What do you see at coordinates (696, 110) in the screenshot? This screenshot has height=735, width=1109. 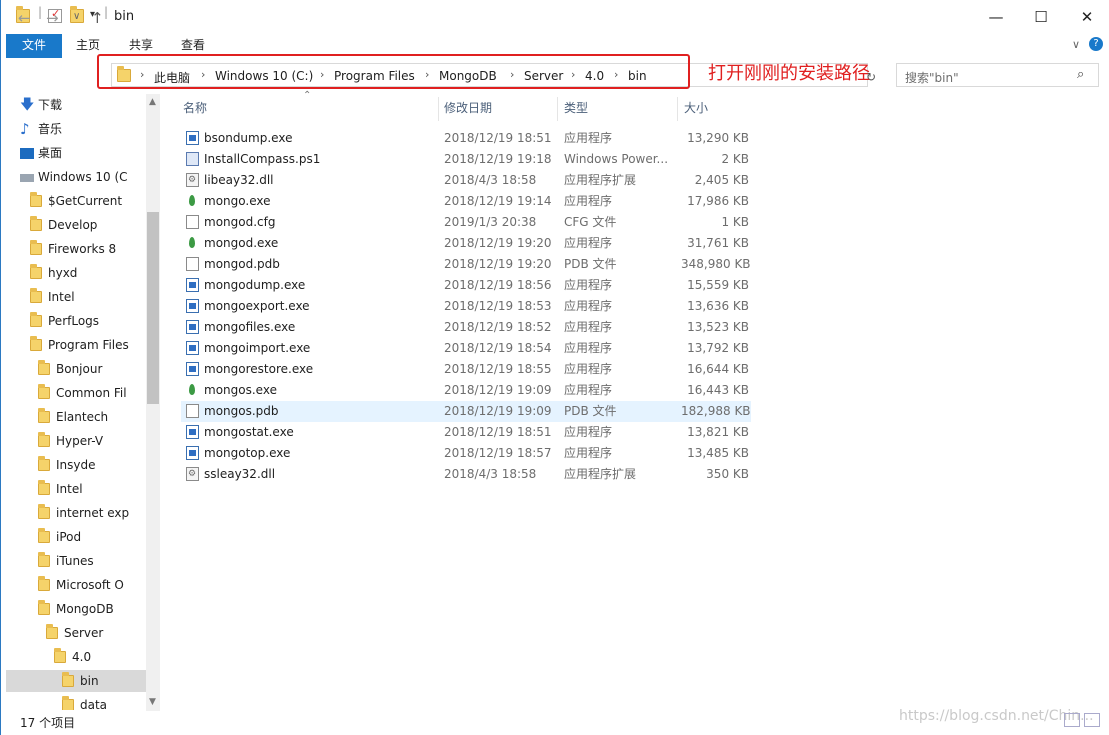 I see `column-header-size: 大小` at bounding box center [696, 110].